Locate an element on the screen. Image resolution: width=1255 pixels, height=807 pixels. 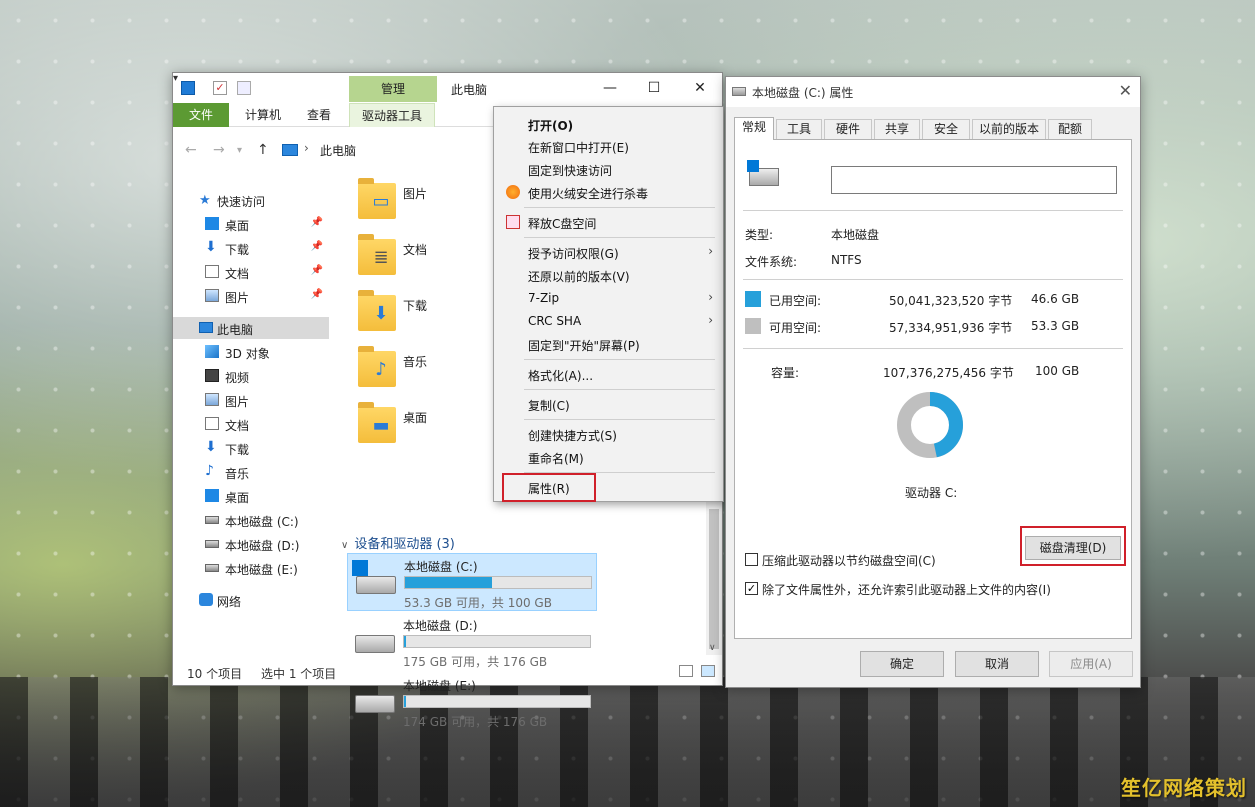
details-view-icon is located at coordinates (686, 671).